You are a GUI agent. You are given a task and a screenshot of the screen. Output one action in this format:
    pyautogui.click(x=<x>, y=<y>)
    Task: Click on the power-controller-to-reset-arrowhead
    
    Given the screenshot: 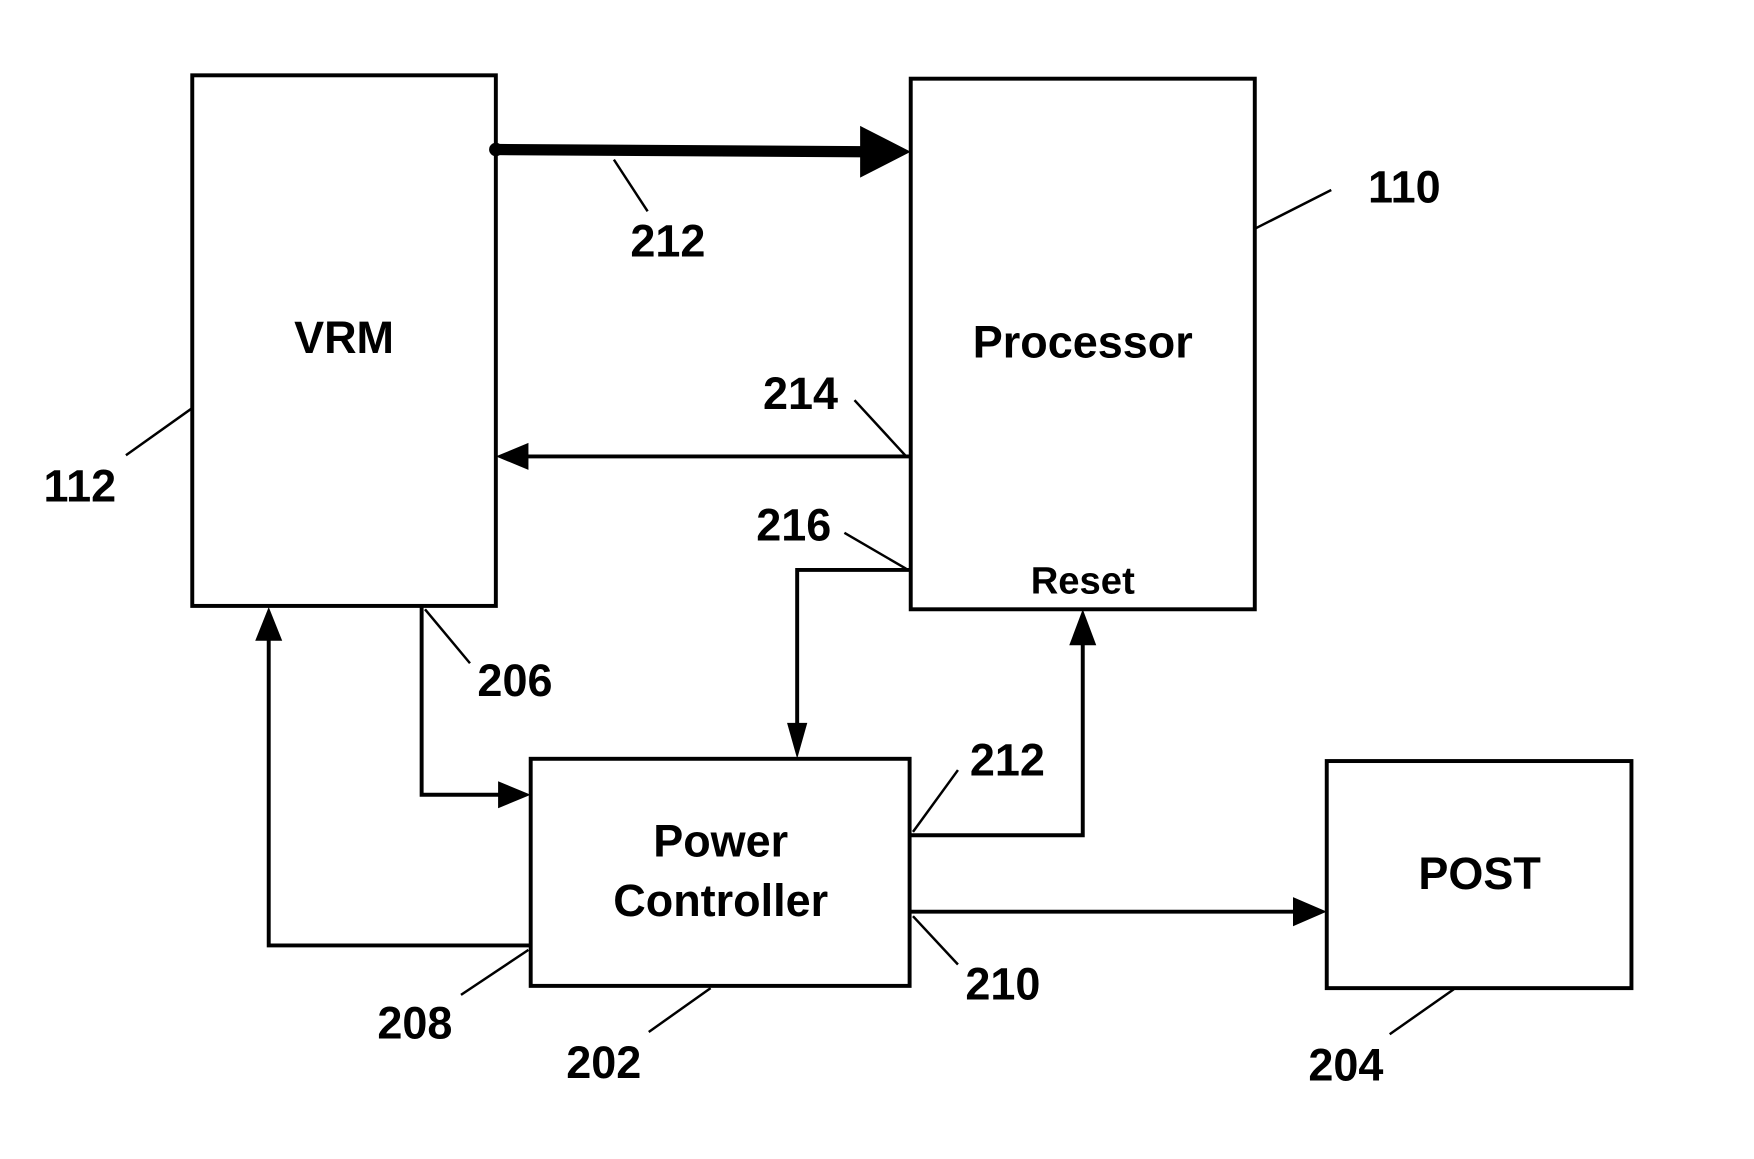 What is the action you would take?
    pyautogui.click(x=1083, y=627)
    